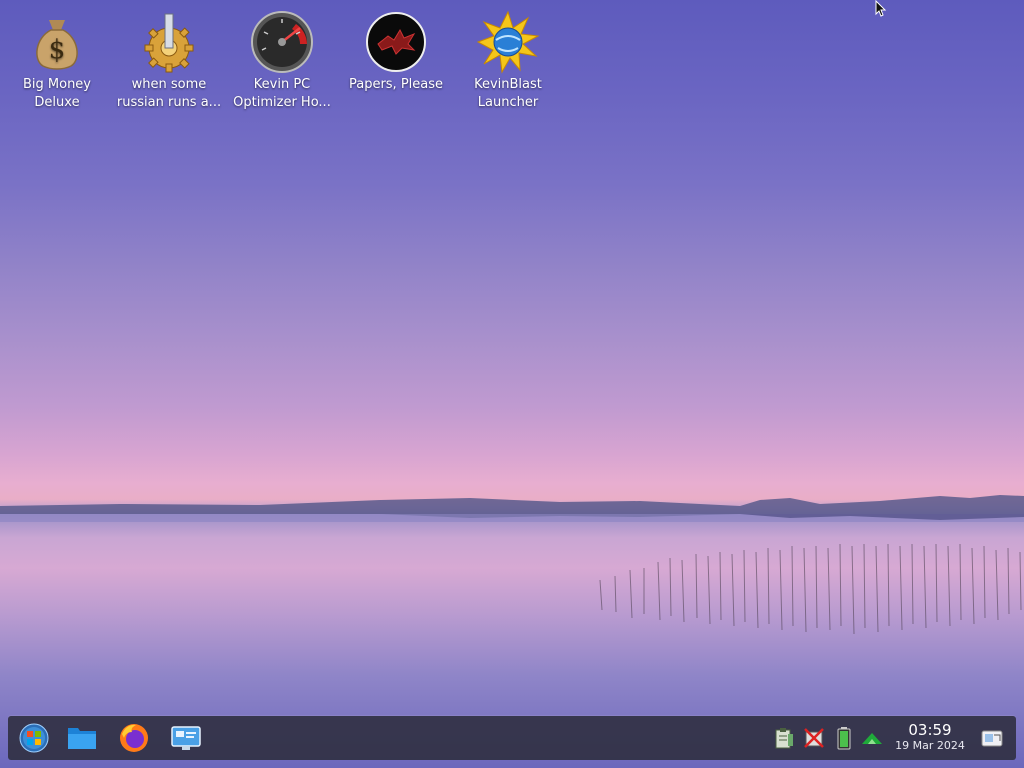  I want to click on clock-date: 19 Mar 2024, so click(930, 745).